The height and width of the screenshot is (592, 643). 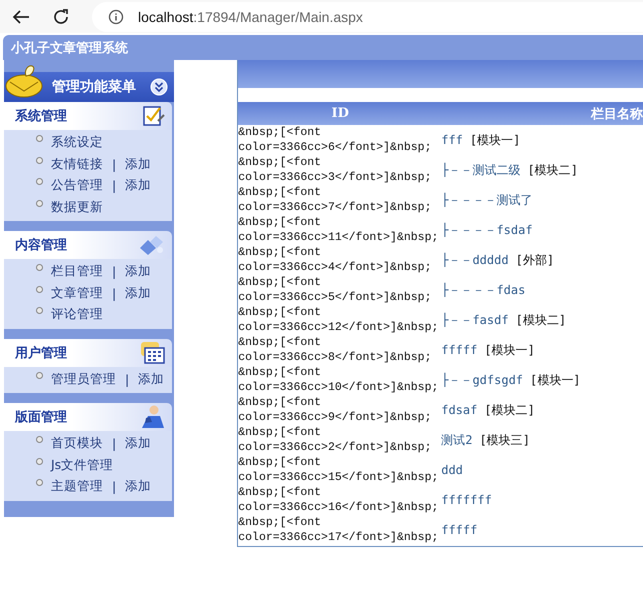 I want to click on table-cell: ├－－gdfsgdf [模块一], so click(x=510, y=380).